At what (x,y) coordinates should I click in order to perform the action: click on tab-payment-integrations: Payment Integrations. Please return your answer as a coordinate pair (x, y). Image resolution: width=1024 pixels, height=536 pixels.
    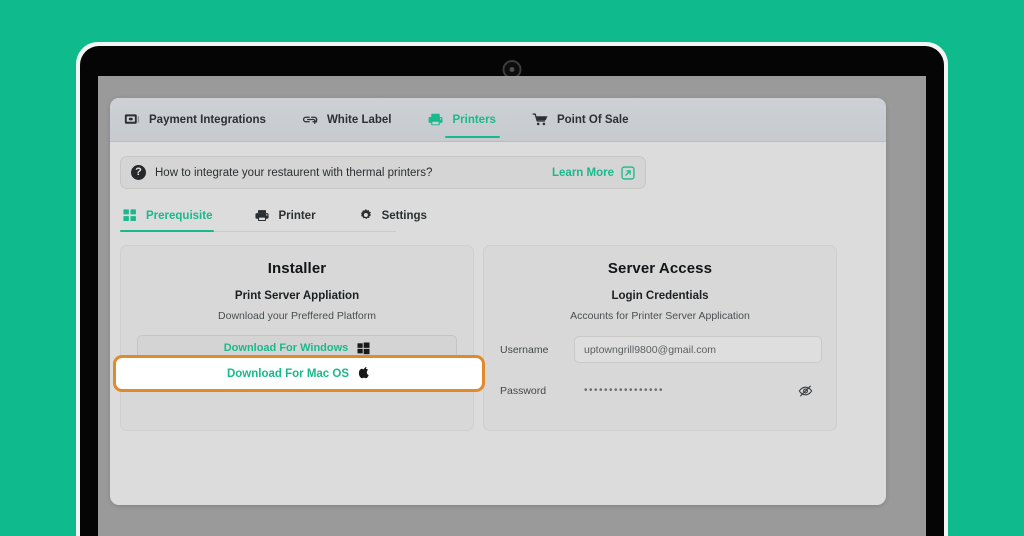
    Looking at the image, I should click on (195, 119).